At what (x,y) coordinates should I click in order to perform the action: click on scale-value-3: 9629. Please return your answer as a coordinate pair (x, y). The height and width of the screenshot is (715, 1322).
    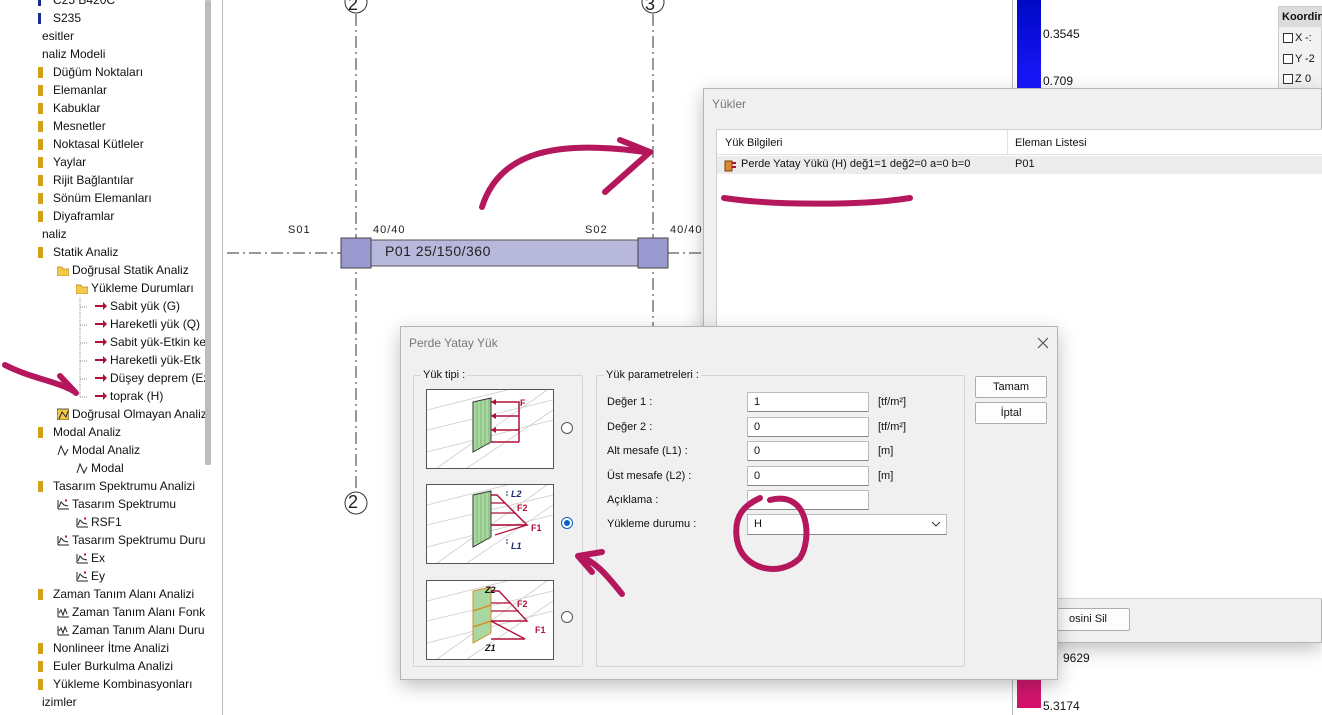
    Looking at the image, I should click on (1076, 658).